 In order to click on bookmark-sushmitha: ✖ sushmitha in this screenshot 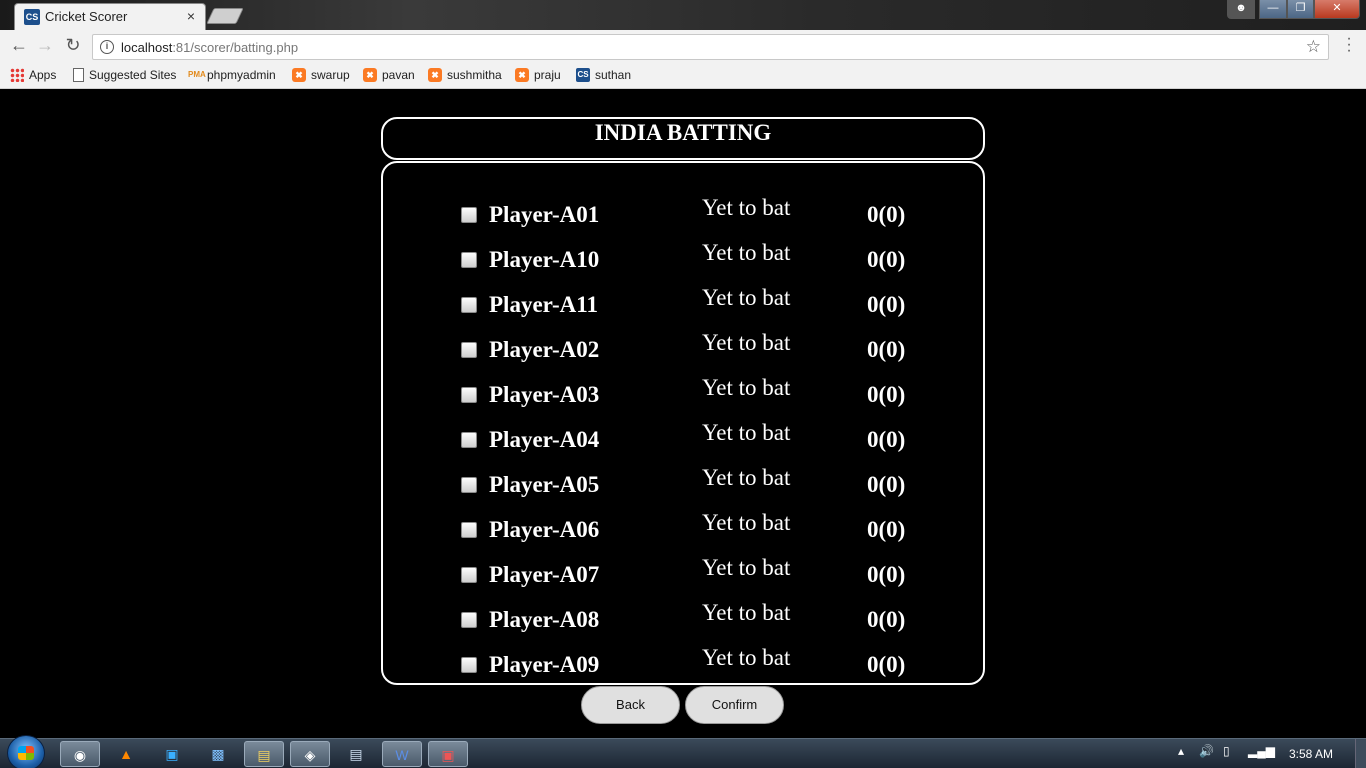, I will do `click(465, 75)`.